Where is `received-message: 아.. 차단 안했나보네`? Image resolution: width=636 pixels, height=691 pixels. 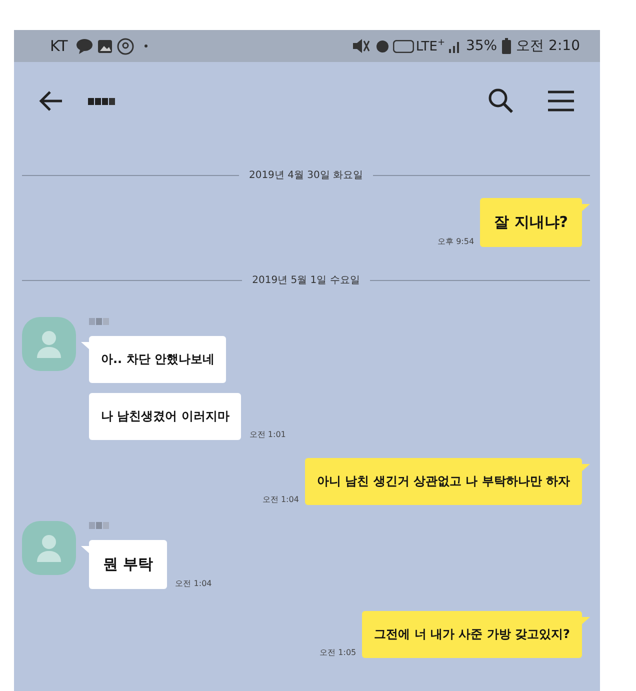
received-message: 아.. 차단 안했나보네 is located at coordinates (157, 359).